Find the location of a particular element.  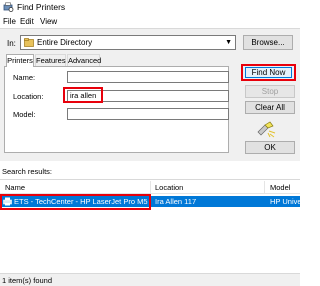

result-location: Ira Allen 117 is located at coordinates (176, 201).